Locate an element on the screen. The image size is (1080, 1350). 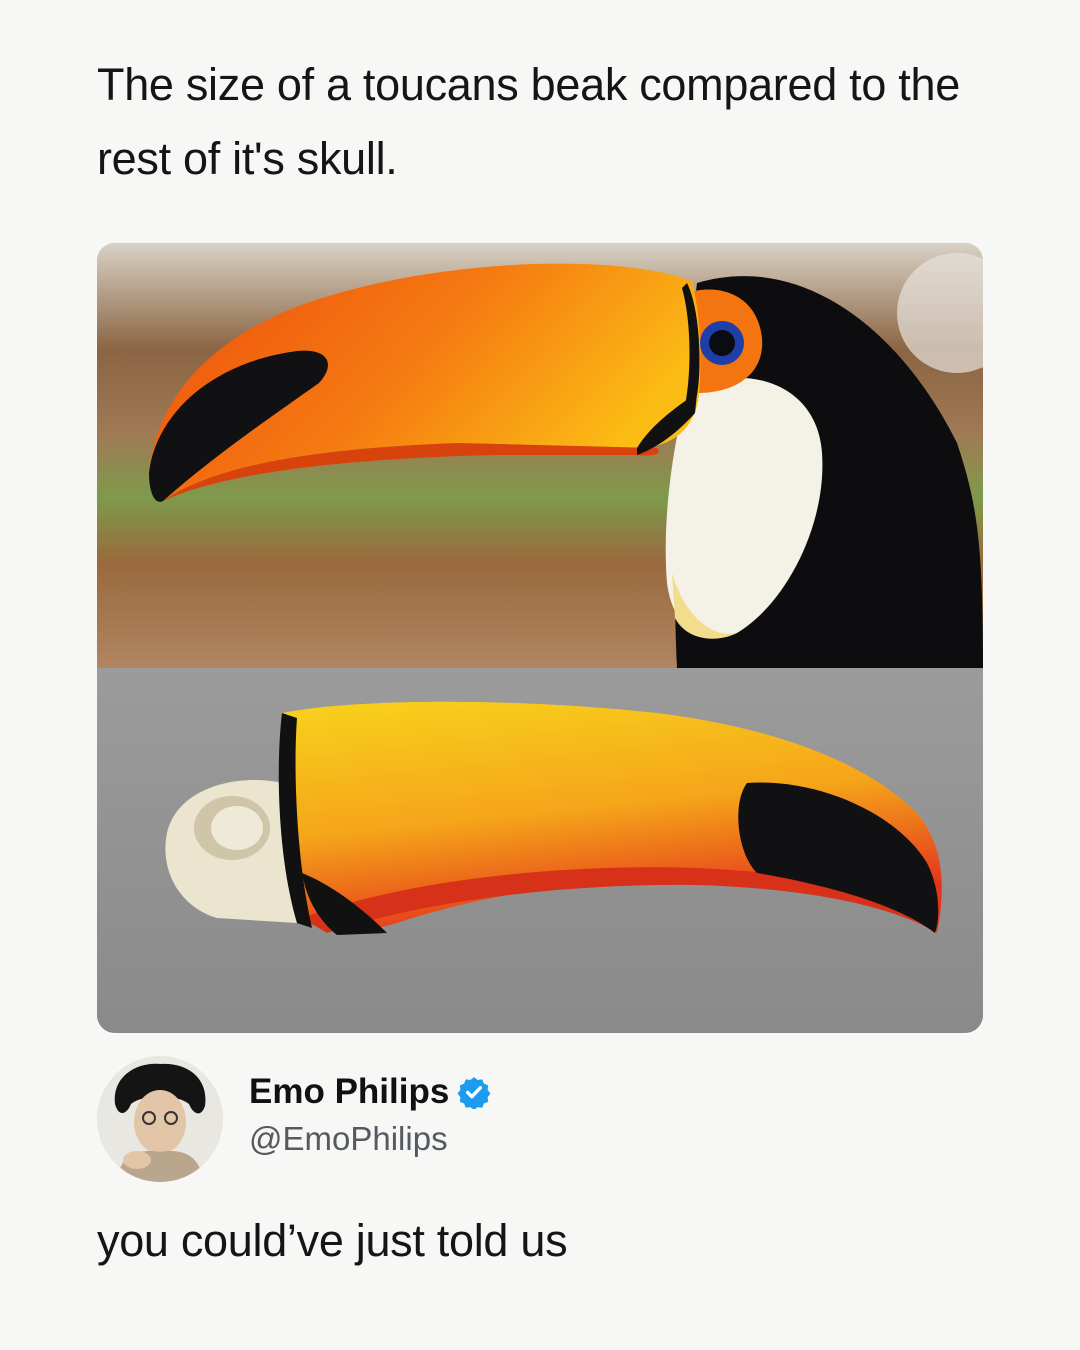
reply-text: you could’ve just told us is located at coordinates (332, 1240).